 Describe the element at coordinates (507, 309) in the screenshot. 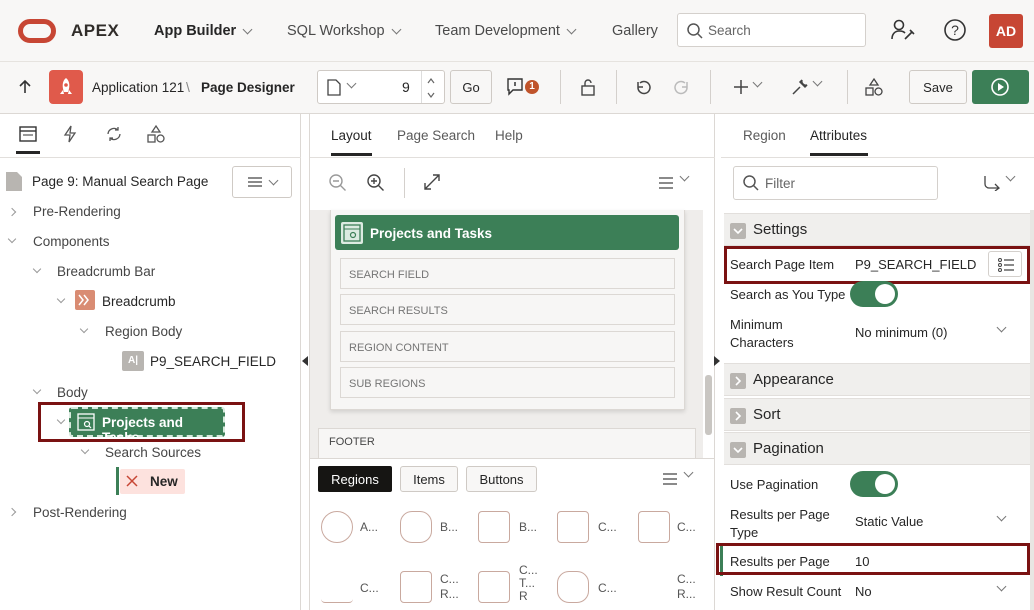

I see `slot-search-results: SEARCH RESULTS` at that location.